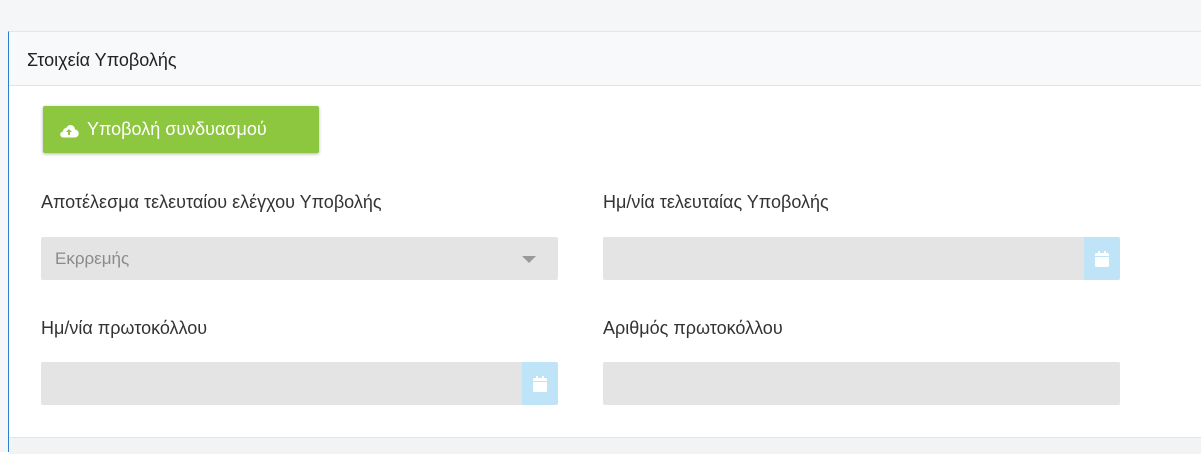  I want to click on submit-combination-label: Υποβολή συνδυασμού, so click(177, 129).